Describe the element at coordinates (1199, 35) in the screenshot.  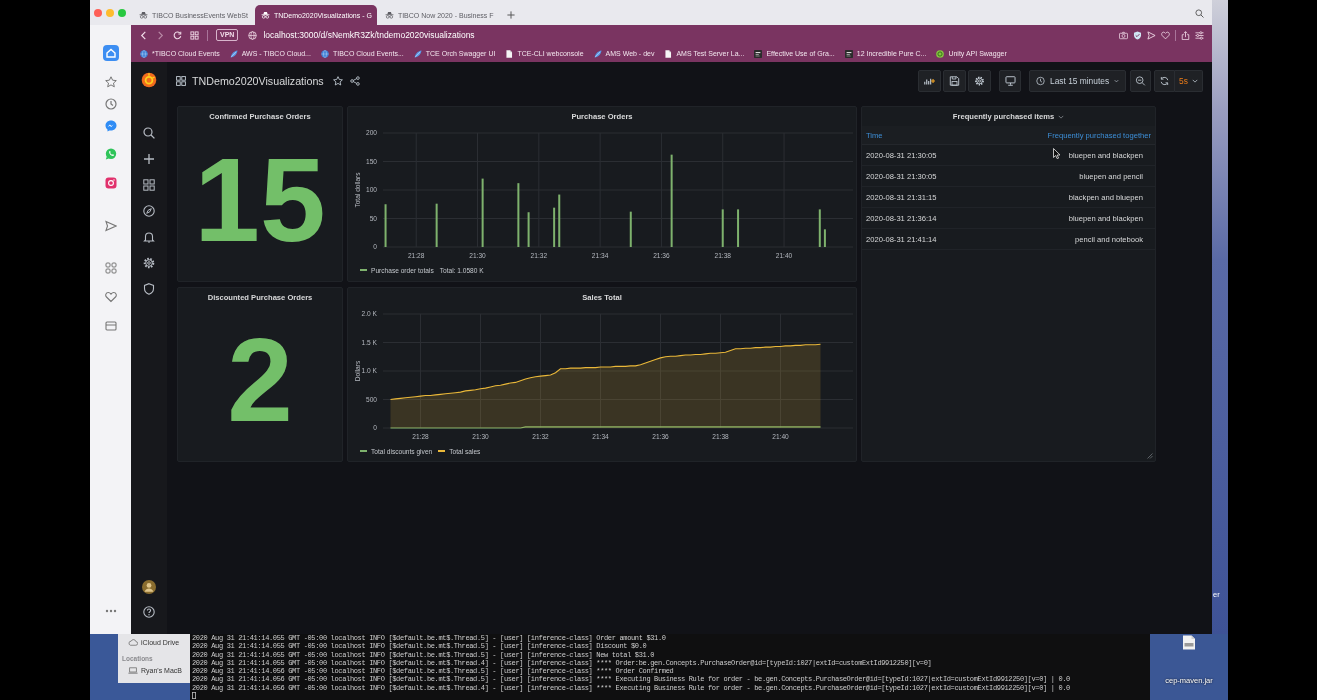
I see `sliders-icon` at that location.